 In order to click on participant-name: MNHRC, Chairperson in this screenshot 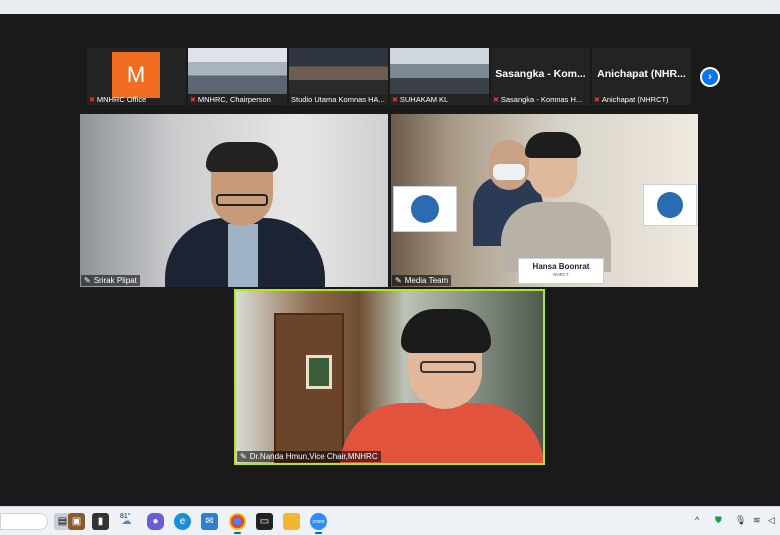, I will do `click(234, 99)`.